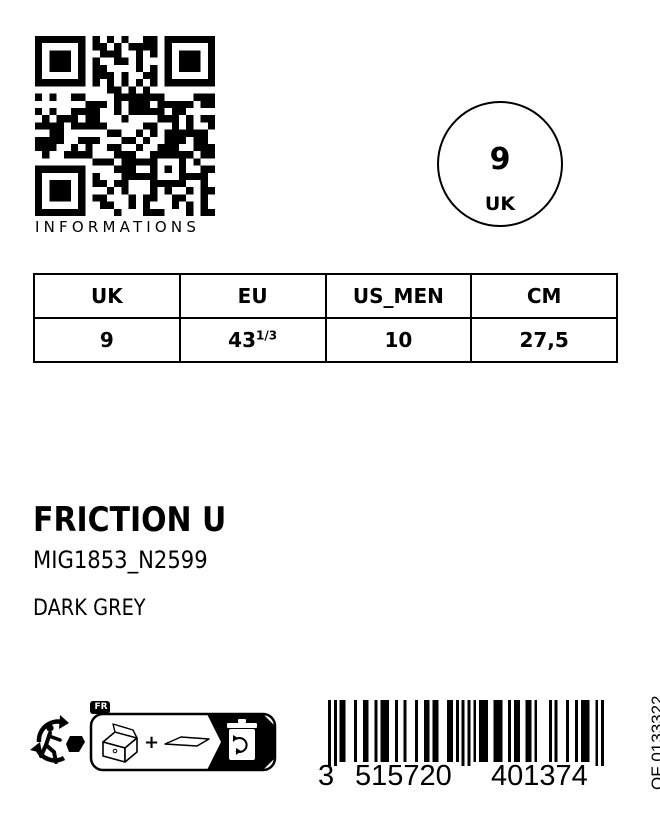  I want to click on barcode-left-group: 515720, so click(403, 776).